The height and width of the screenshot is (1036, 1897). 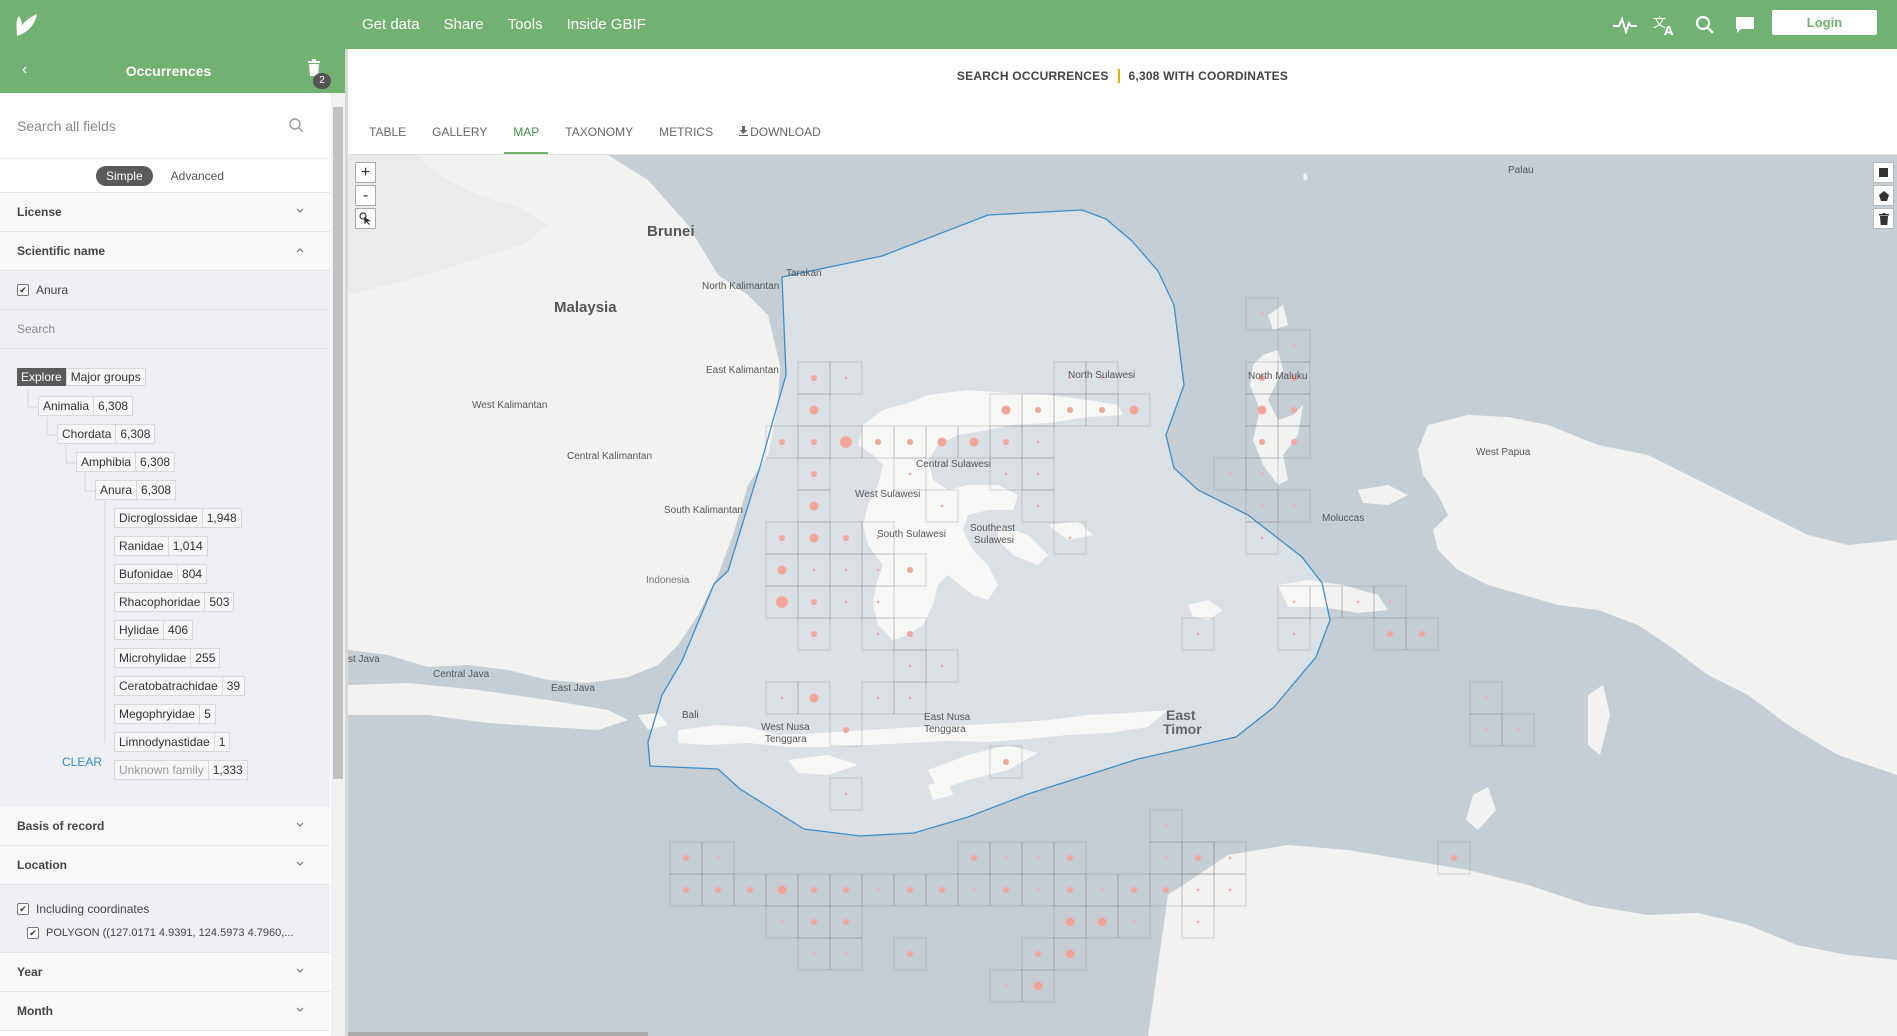 What do you see at coordinates (993, 528) in the screenshot?
I see `map-label-southeast-1: Southeast` at bounding box center [993, 528].